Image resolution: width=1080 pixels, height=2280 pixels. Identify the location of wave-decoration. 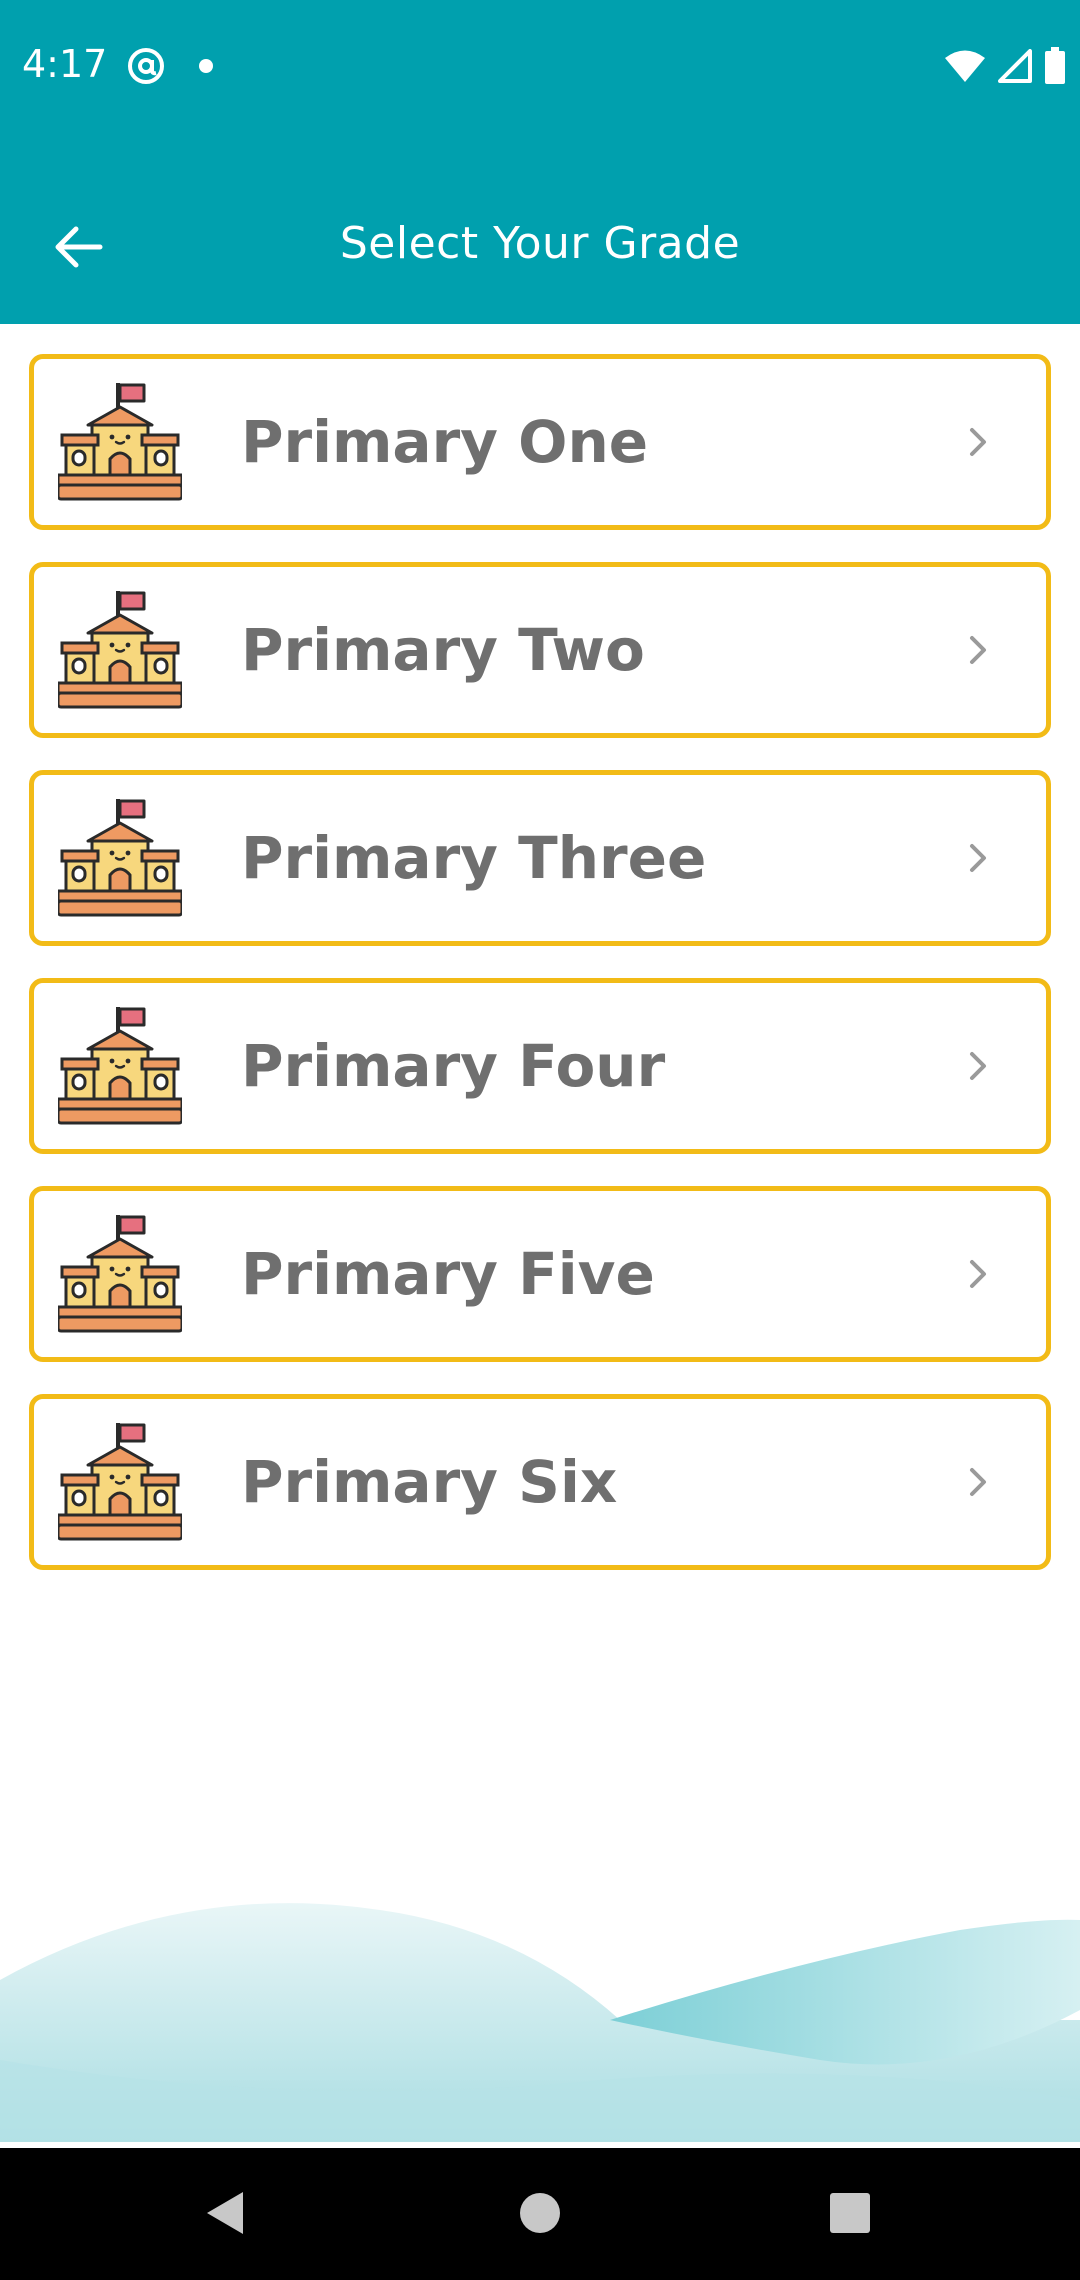
(540, 2022).